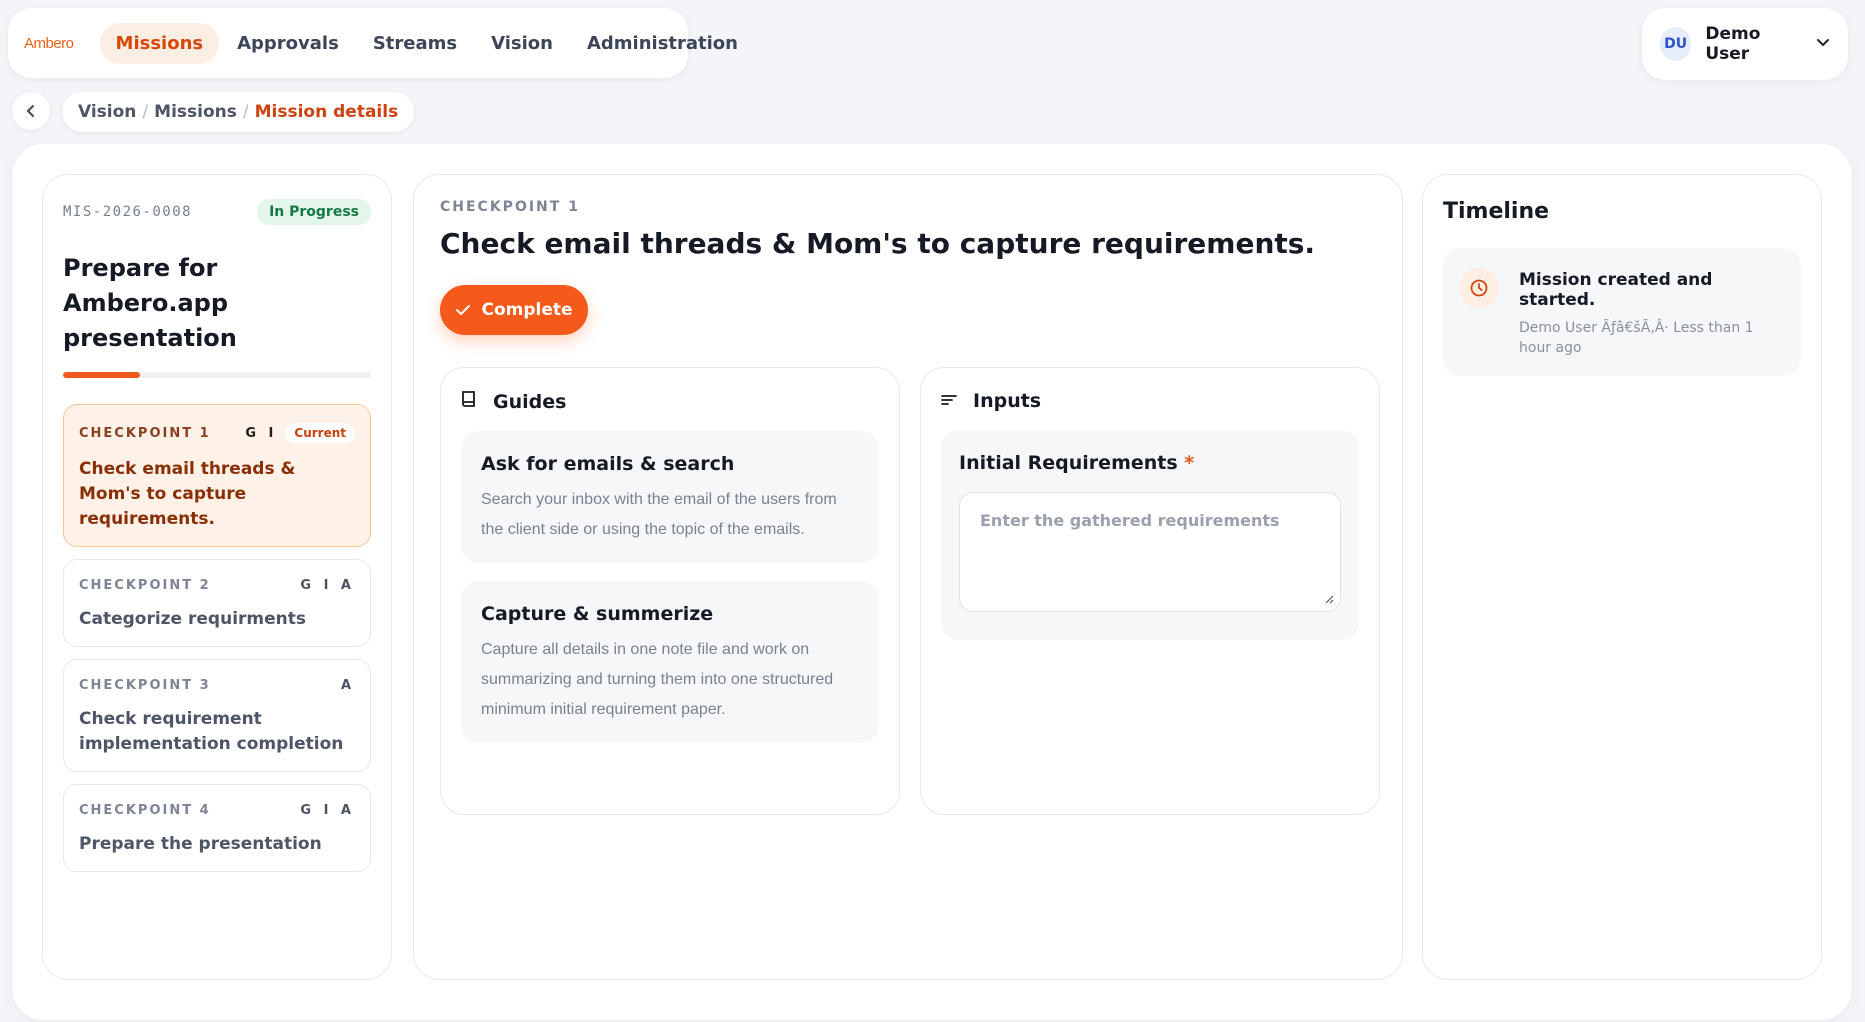  Describe the element at coordinates (463, 310) in the screenshot. I see `check-icon` at that location.